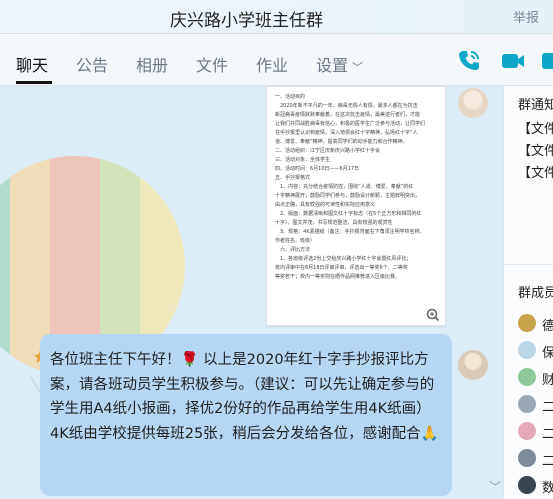 The height and width of the screenshot is (499, 553). I want to click on doc-line: 四、活动时间：6月10日——6月17日, so click(317, 169).